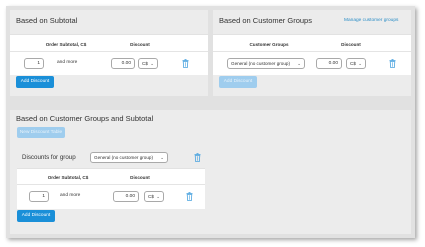 The width and height of the screenshot is (425, 247). I want to click on customer-group-select: General (no customer group) ⌄, so click(266, 63).